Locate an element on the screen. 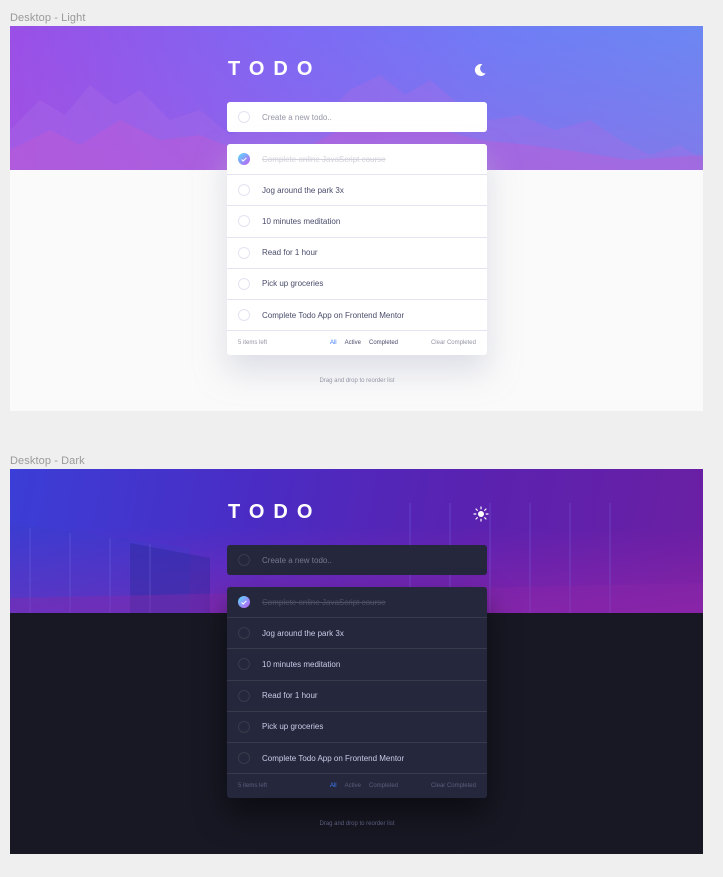  moon-icon is located at coordinates (481, 71).